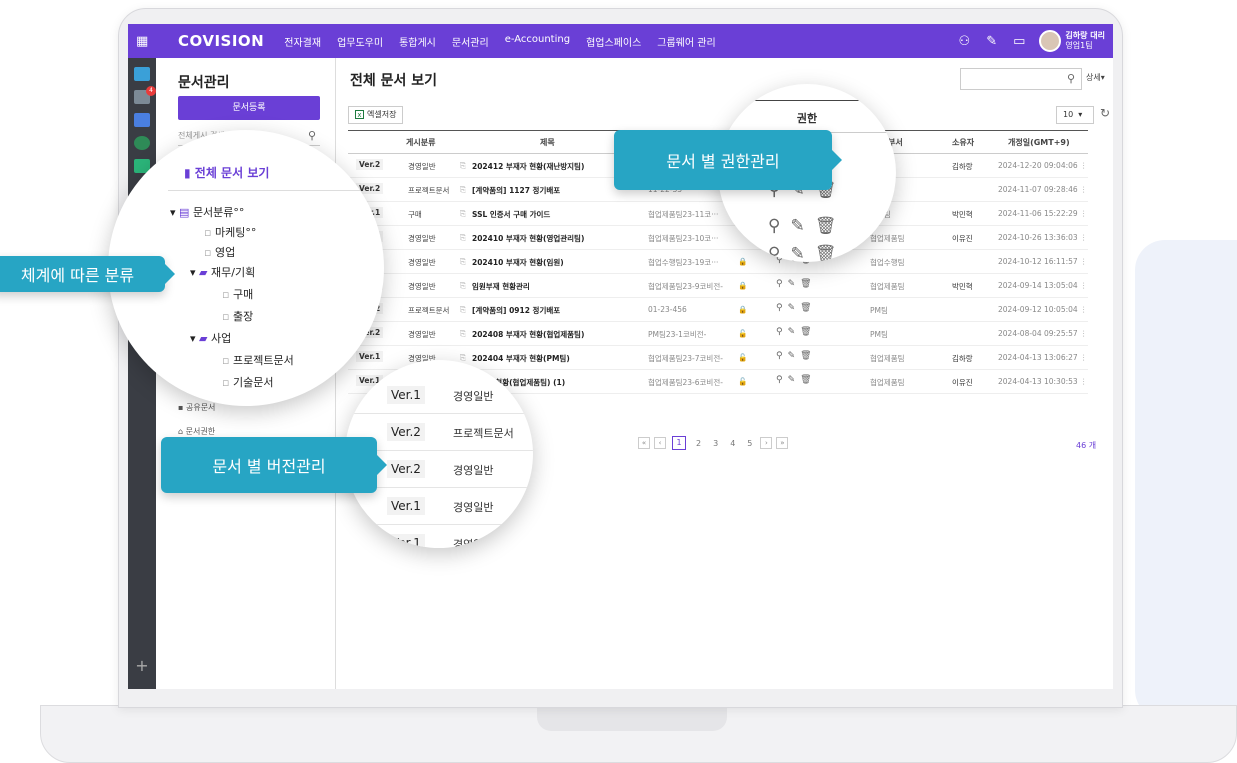 The image size is (1237, 763). I want to click on mail-icon, so click(142, 74).